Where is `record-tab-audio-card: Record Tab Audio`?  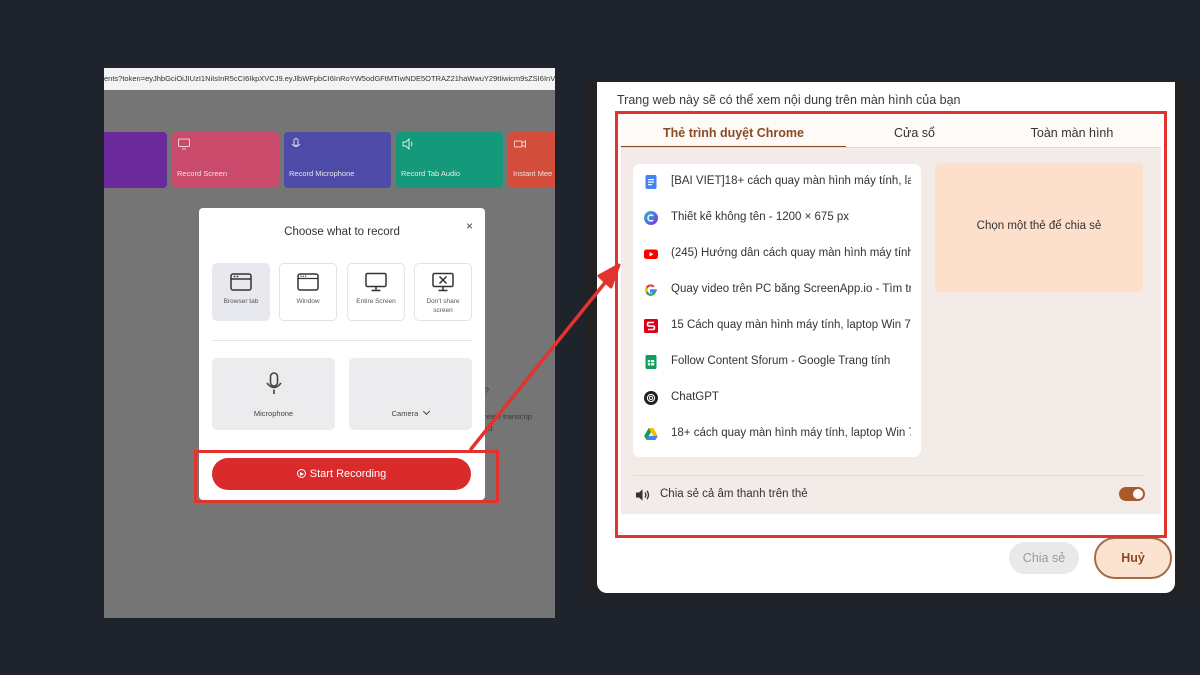
record-tab-audio-card: Record Tab Audio is located at coordinates (449, 160).